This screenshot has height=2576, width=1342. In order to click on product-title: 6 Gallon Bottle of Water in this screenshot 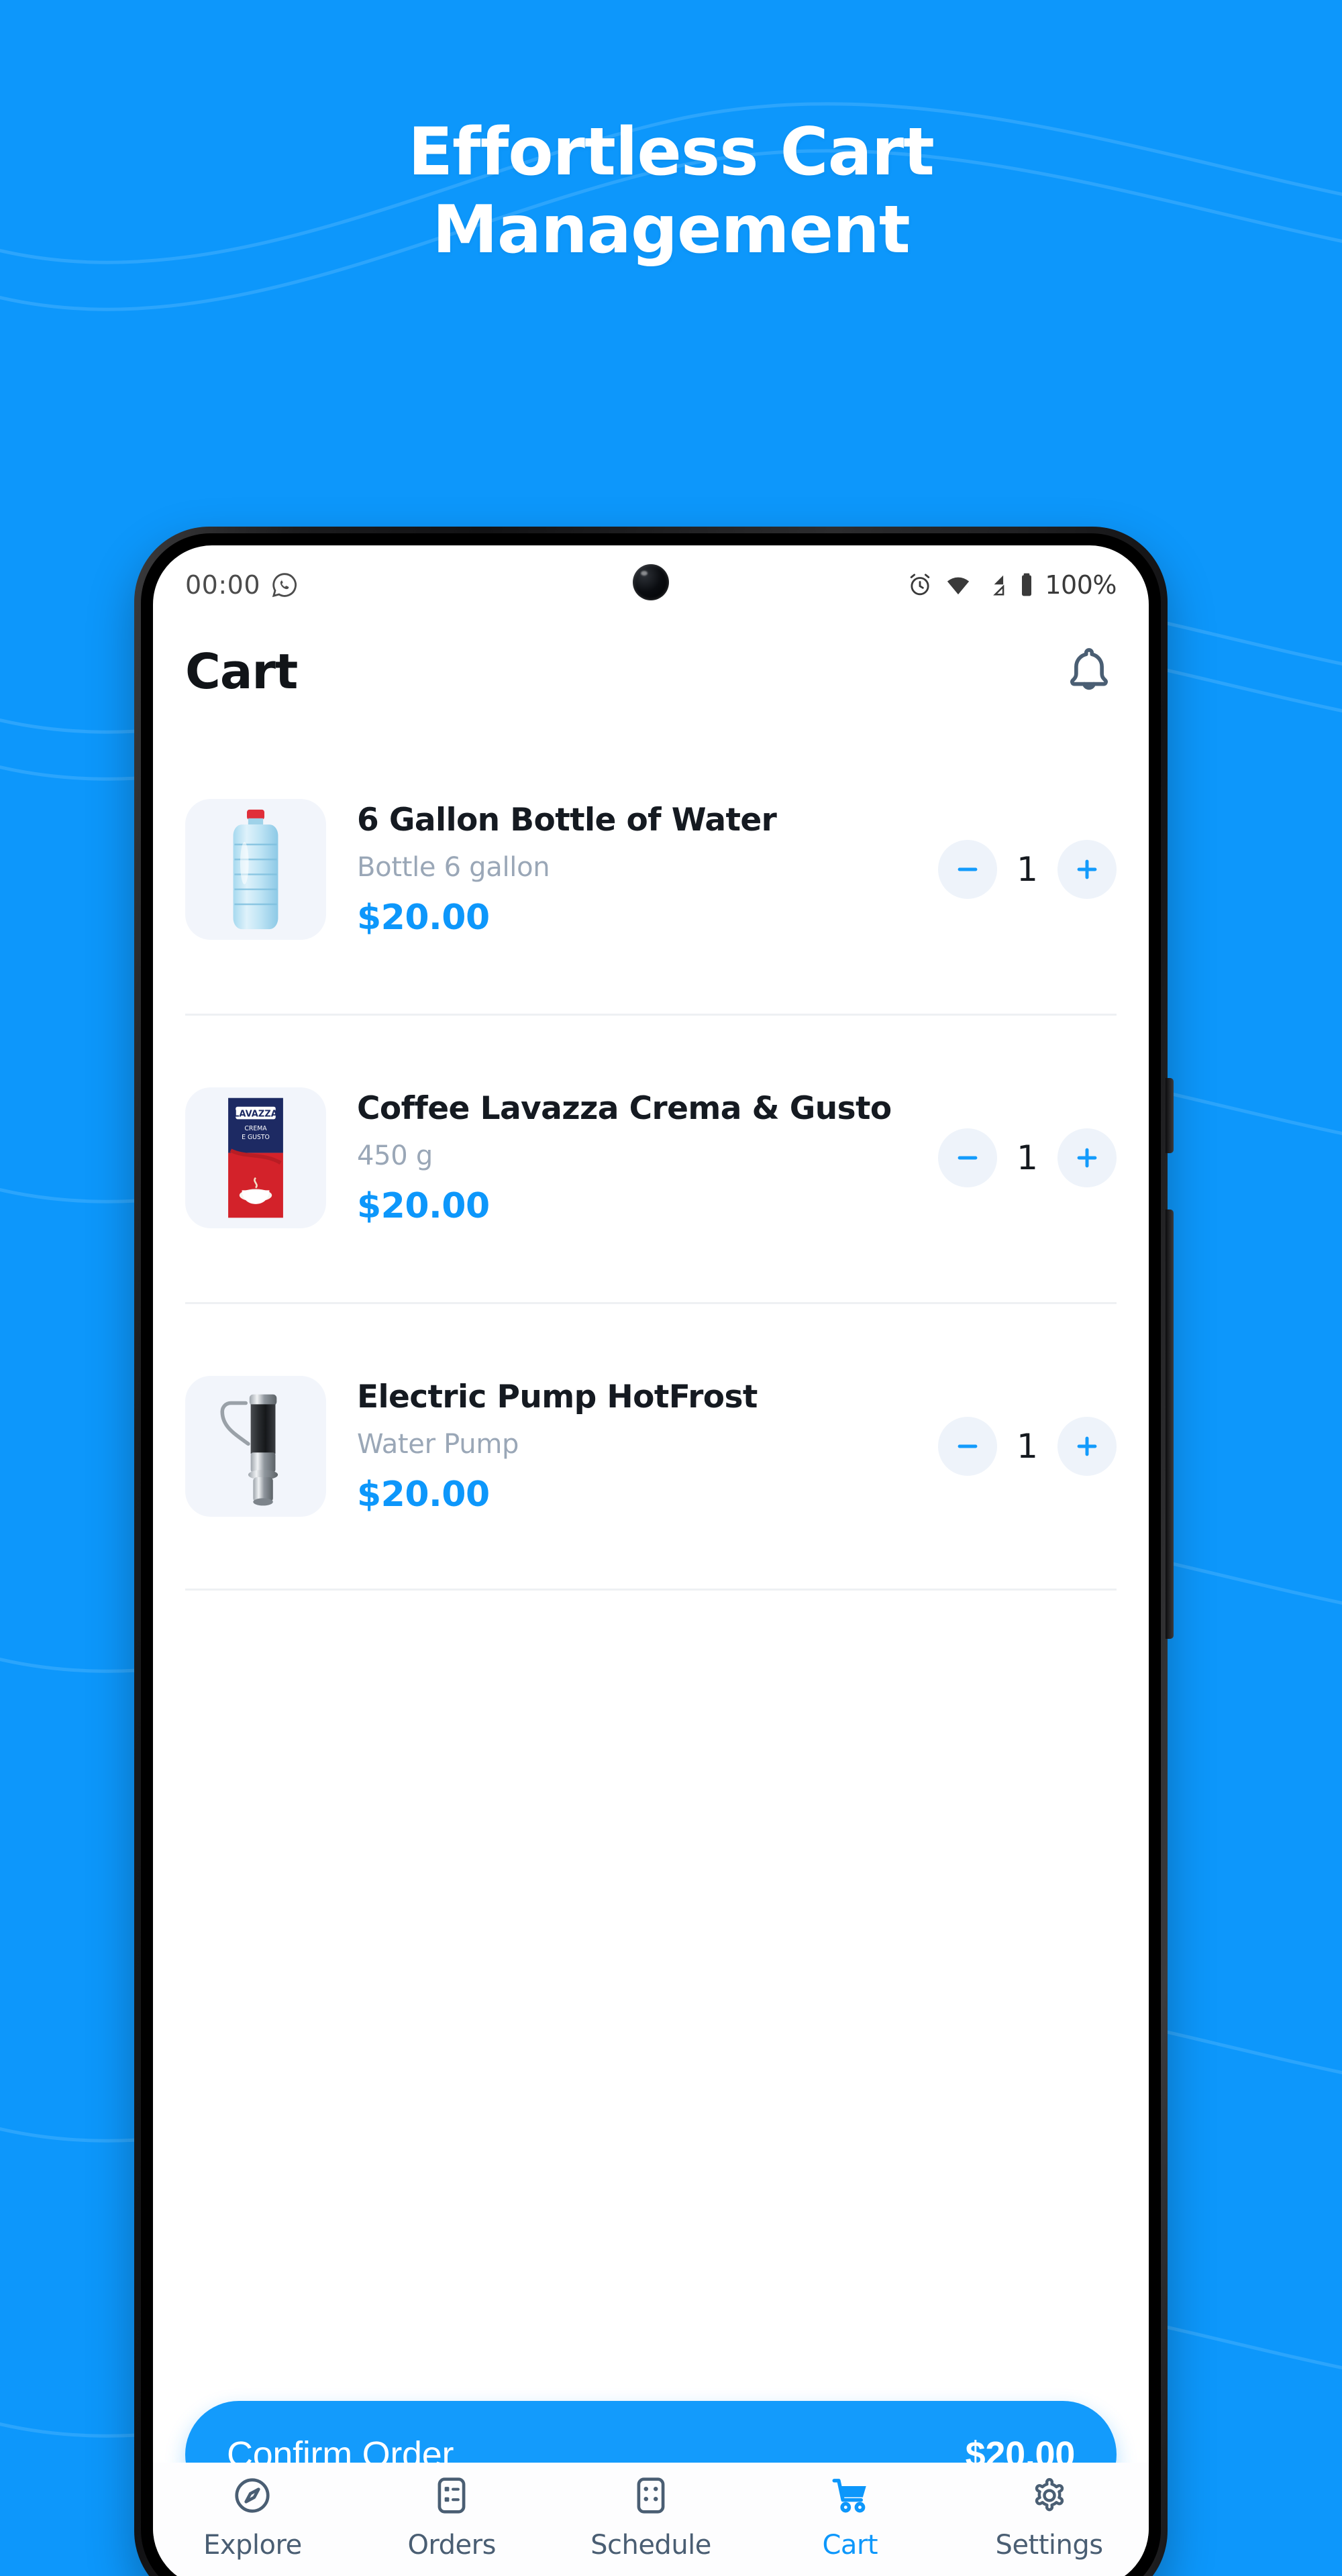, I will do `click(567, 820)`.